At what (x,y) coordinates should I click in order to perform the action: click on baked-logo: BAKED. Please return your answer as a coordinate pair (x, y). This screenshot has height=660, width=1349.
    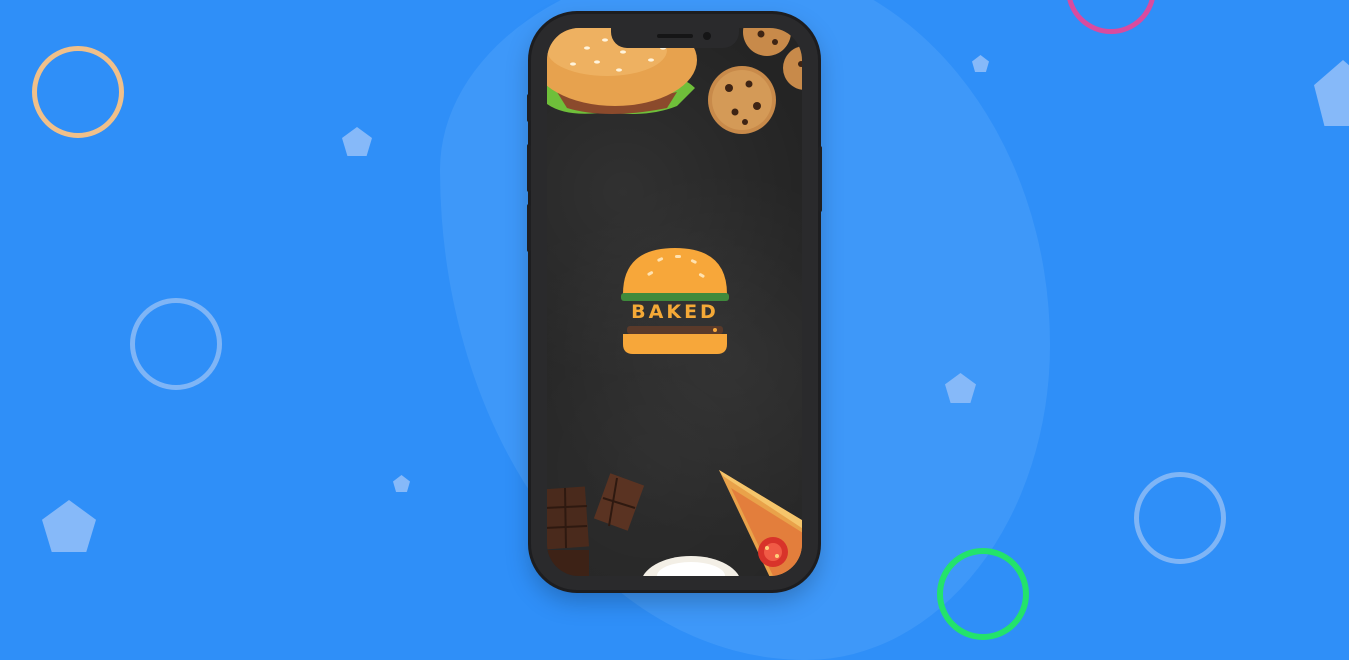
    Looking at the image, I should click on (675, 303).